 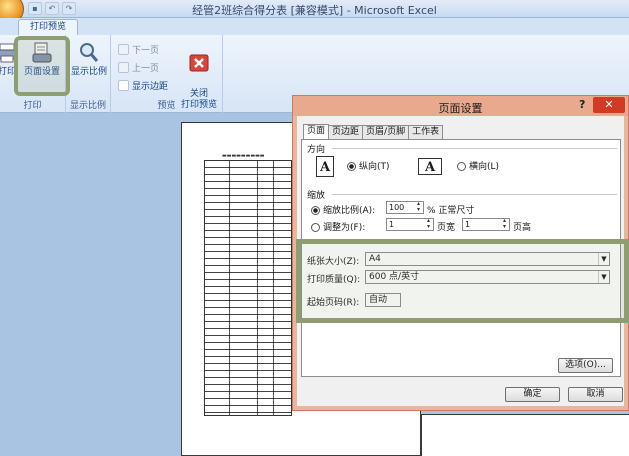 I want to click on checkbox-icon, so click(x=123, y=85).